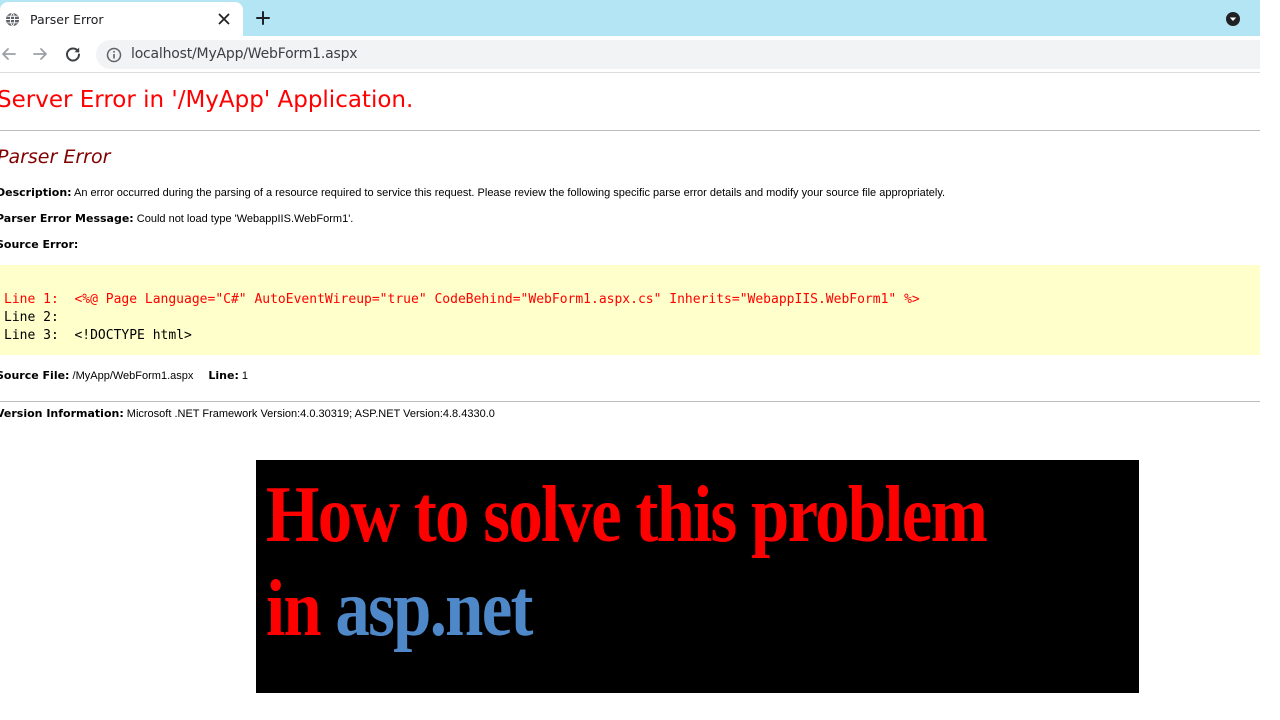  Describe the element at coordinates (301, 609) in the screenshot. I see `banner-prefix: in` at that location.